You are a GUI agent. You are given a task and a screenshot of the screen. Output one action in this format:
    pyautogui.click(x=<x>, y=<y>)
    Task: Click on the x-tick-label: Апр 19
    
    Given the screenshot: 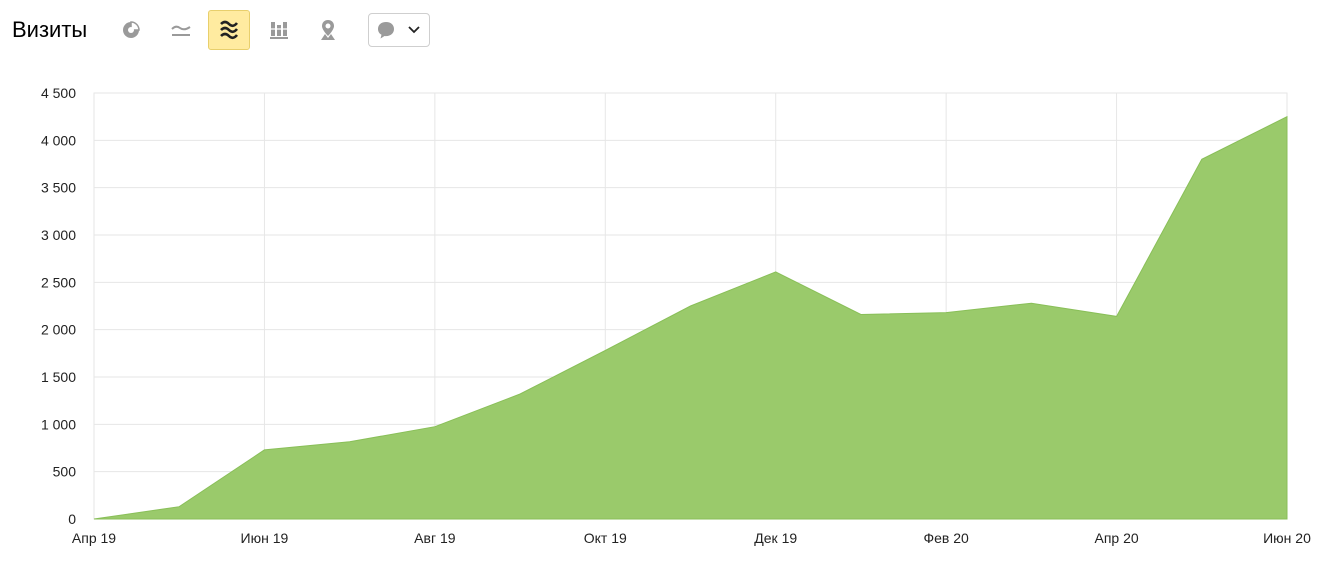 What is the action you would take?
    pyautogui.click(x=94, y=538)
    